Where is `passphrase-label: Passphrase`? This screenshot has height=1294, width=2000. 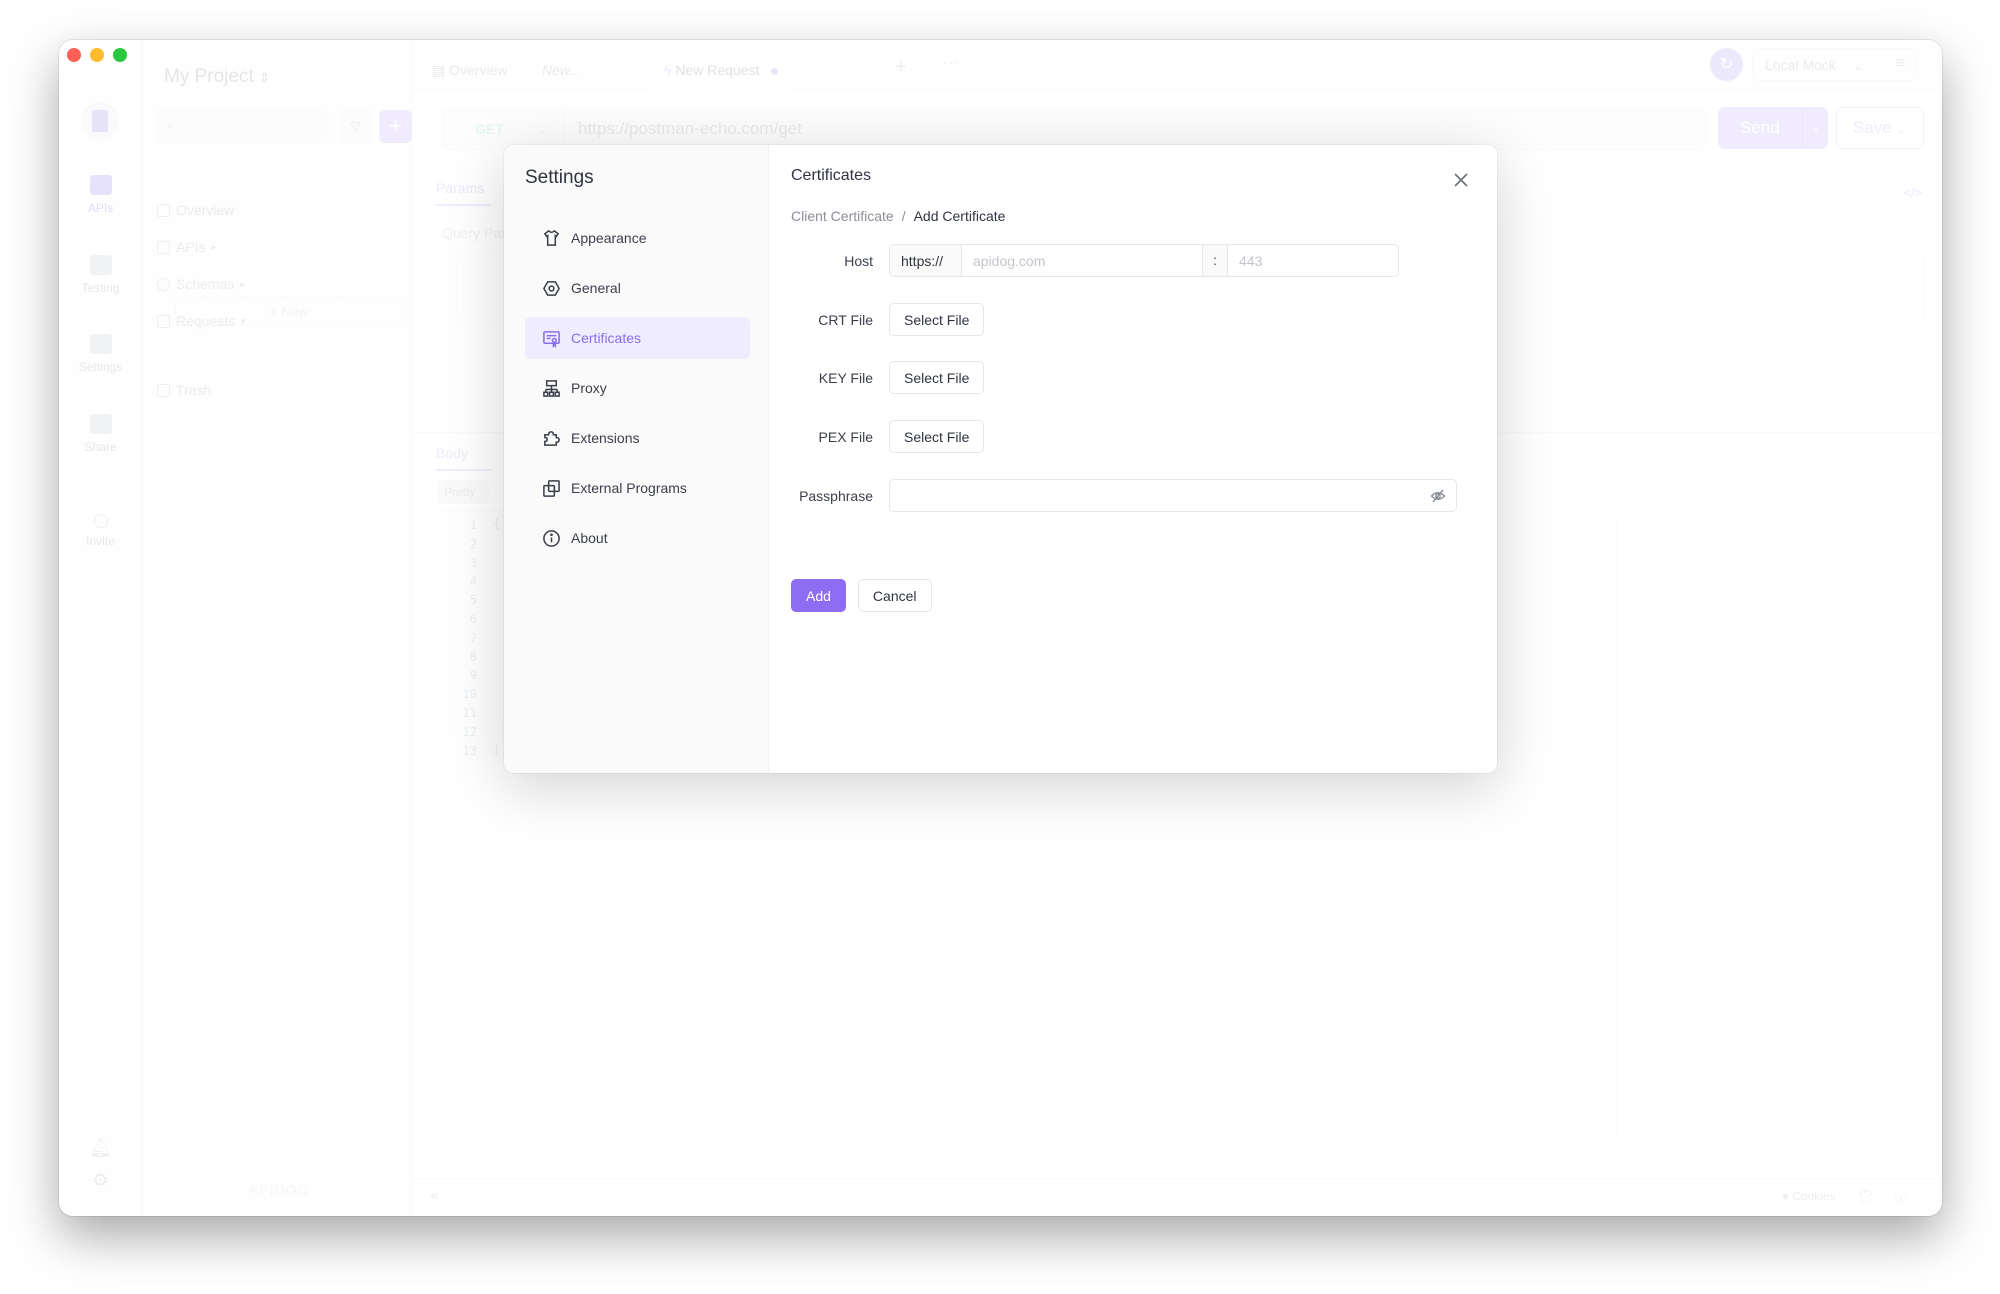 passphrase-label: Passphrase is located at coordinates (836, 495).